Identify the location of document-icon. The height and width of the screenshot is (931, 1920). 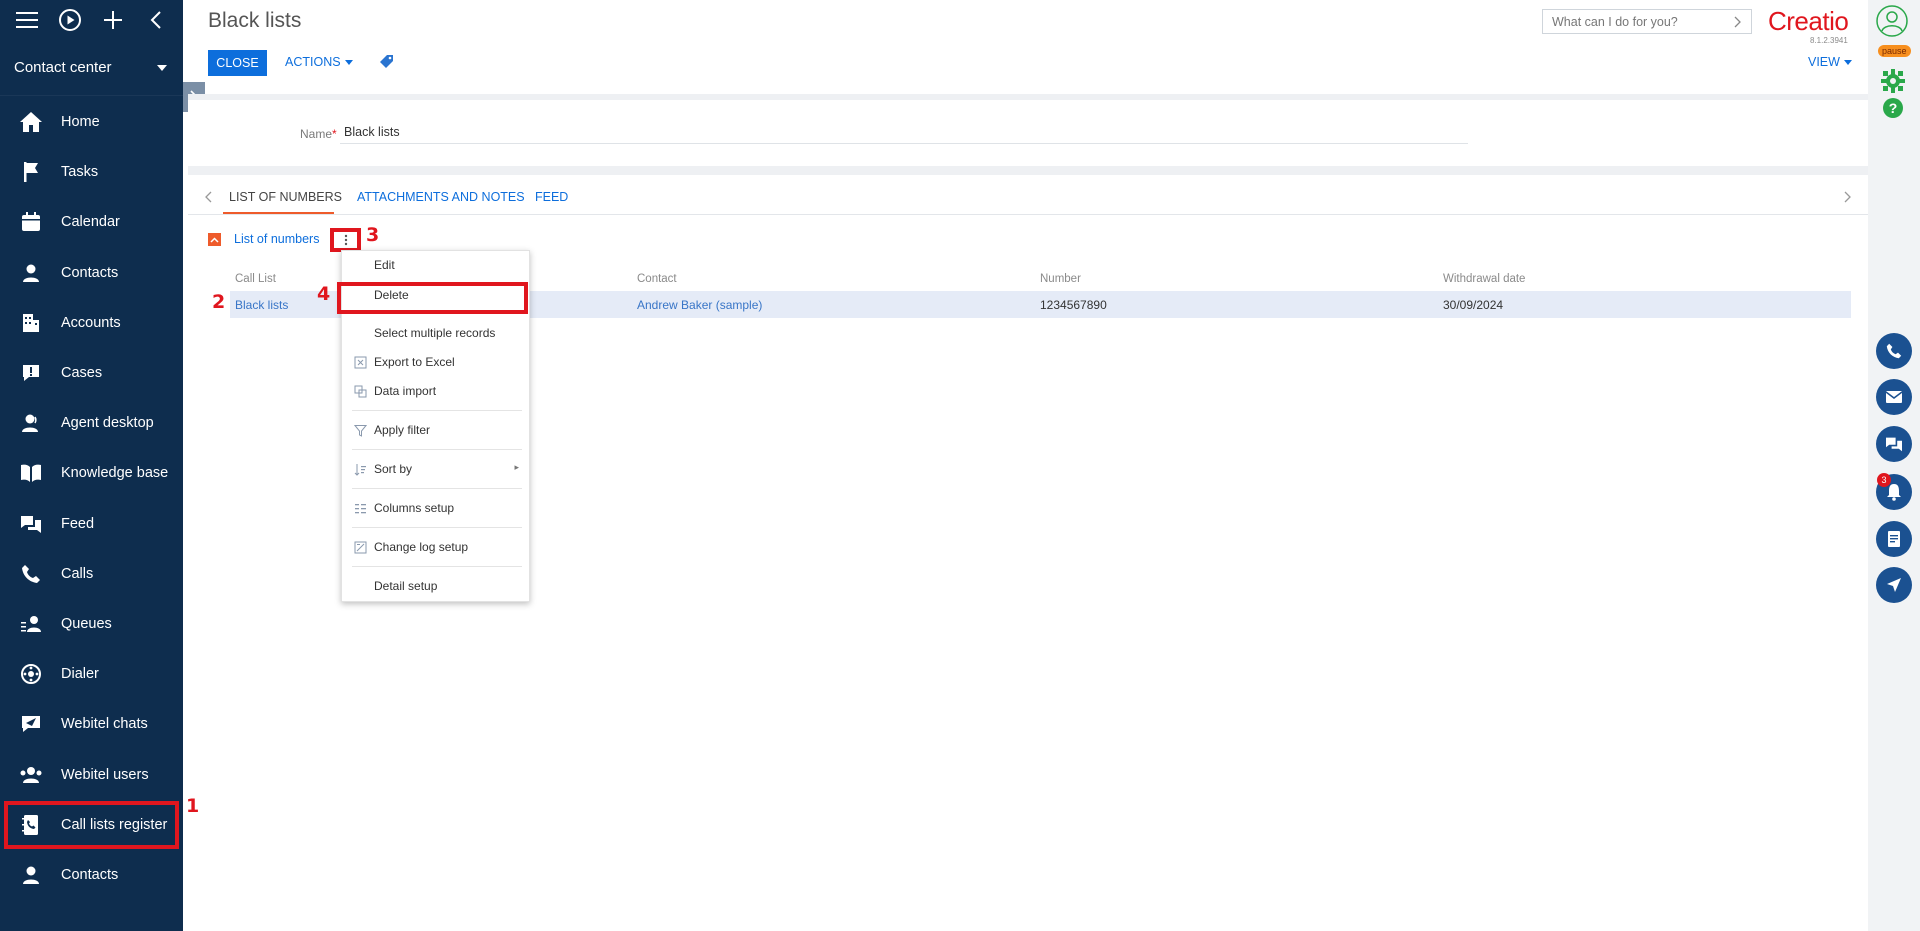
(1894, 539).